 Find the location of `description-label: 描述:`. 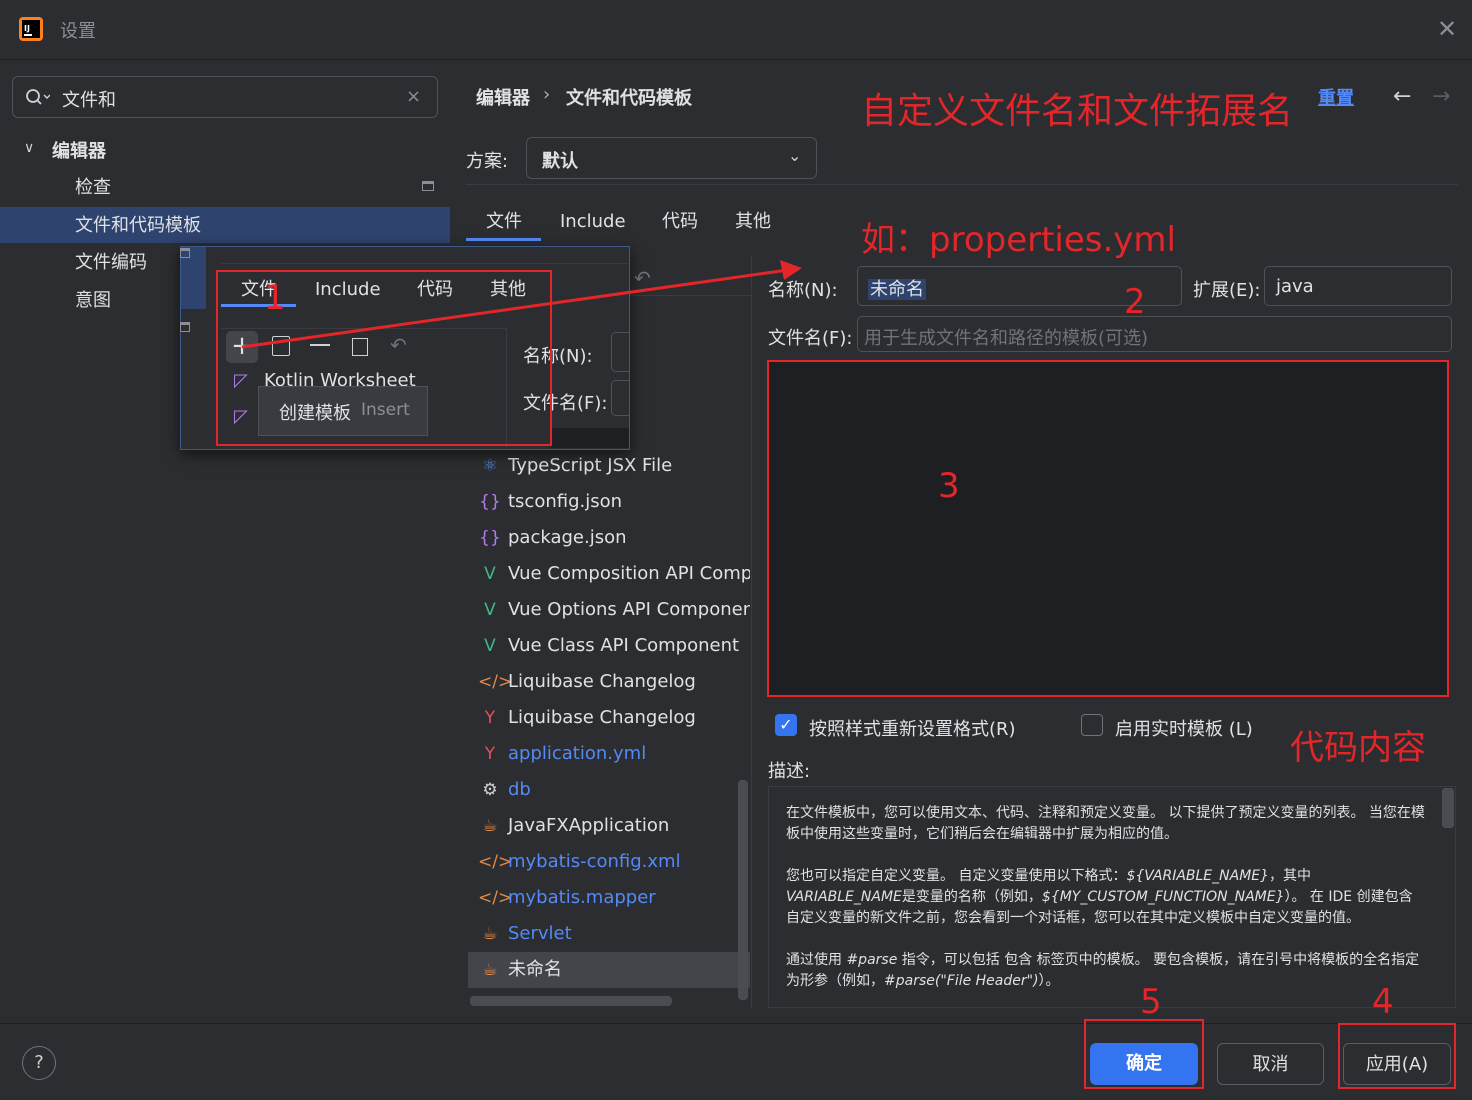

description-label: 描述: is located at coordinates (789, 771).